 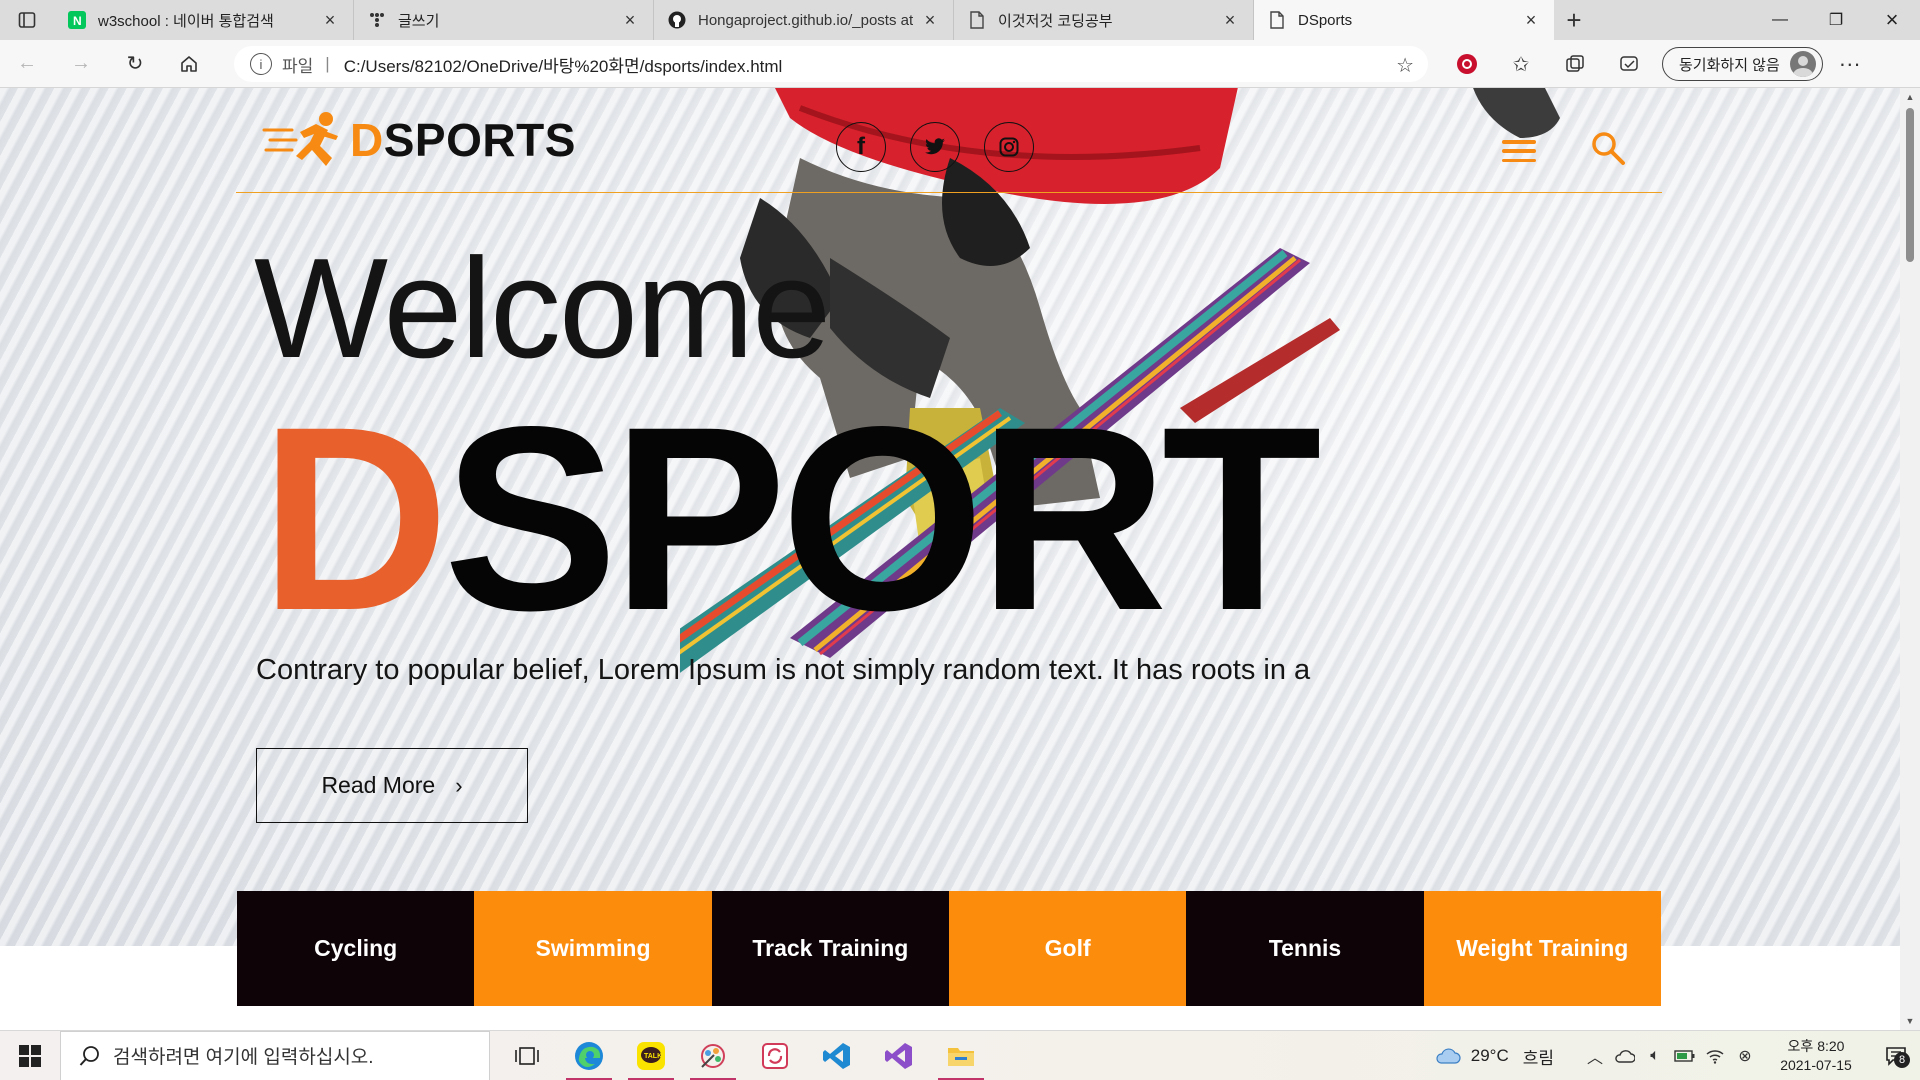 What do you see at coordinates (977, 20) in the screenshot?
I see `page-icon` at bounding box center [977, 20].